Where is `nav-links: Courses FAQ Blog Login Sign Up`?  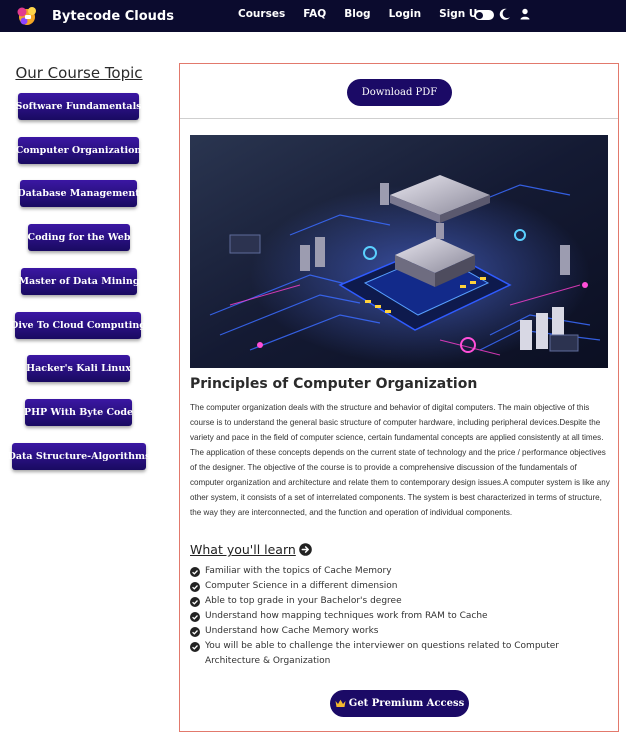
nav-links: Courses FAQ Blog Login Sign Up is located at coordinates (370, 14).